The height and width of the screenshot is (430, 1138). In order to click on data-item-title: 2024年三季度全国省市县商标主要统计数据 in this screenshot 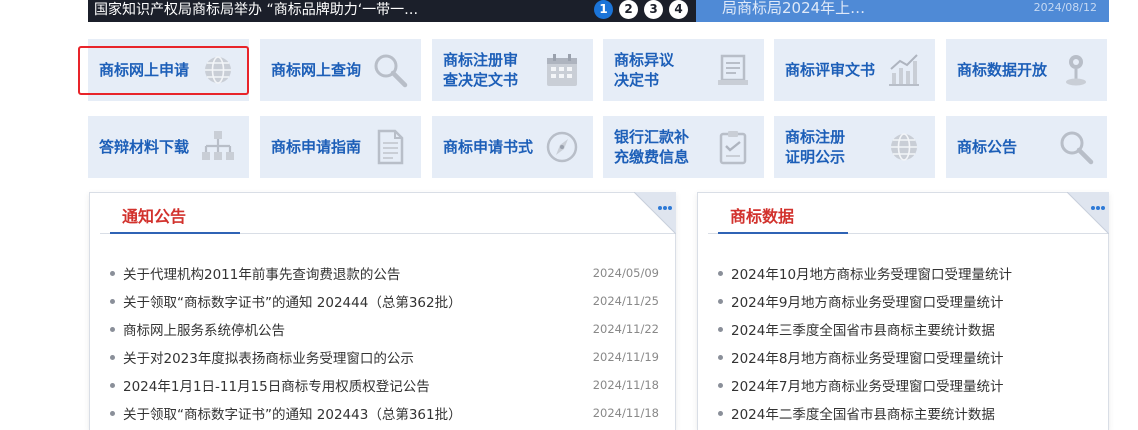, I will do `click(911, 329)`.